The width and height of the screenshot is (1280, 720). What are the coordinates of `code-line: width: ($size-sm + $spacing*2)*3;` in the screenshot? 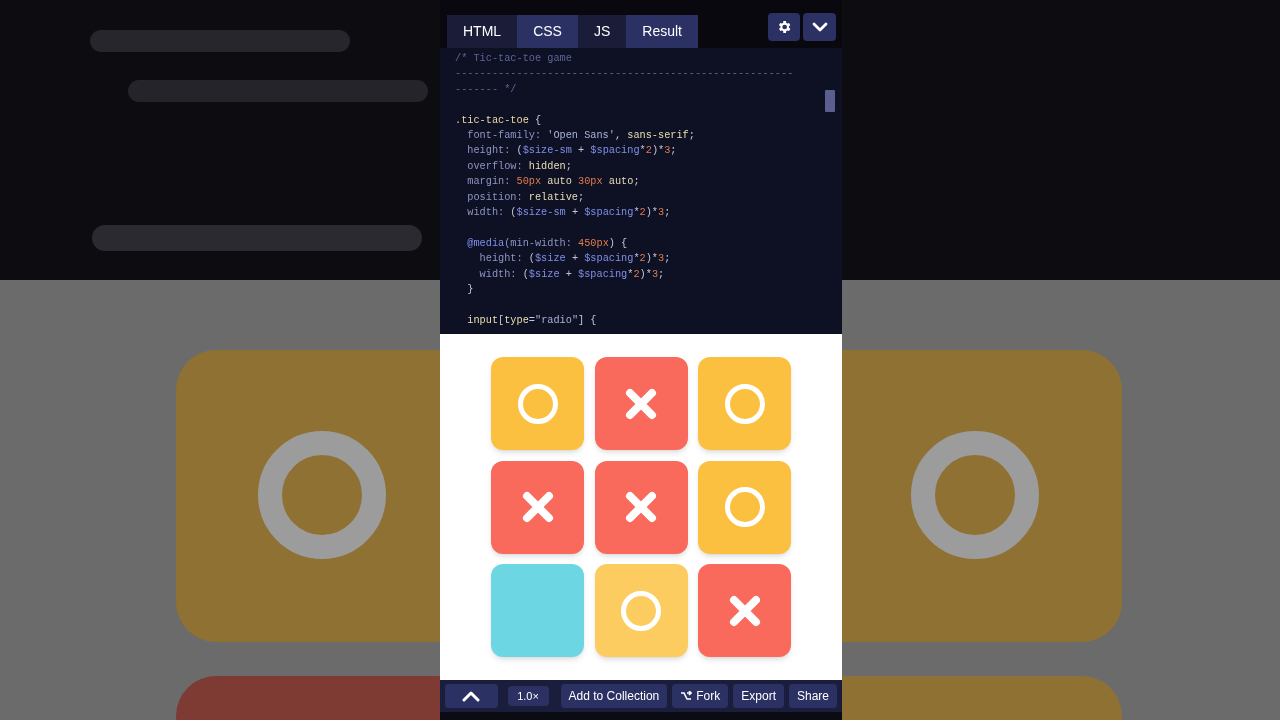 It's located at (568, 212).